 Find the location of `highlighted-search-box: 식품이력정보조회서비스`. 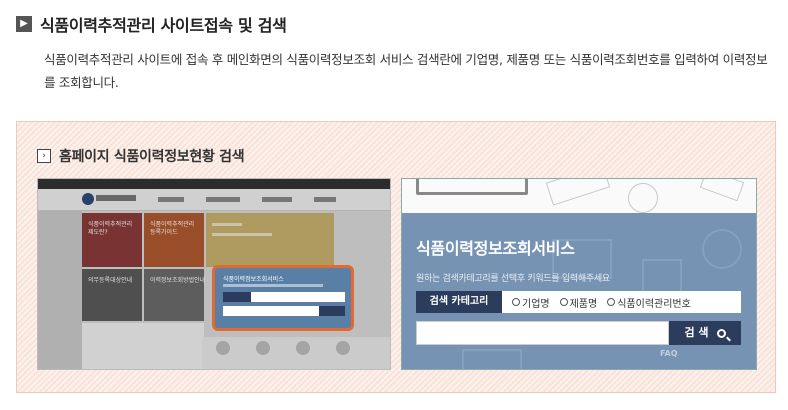

highlighted-search-box: 식품이력정보조회서비스 is located at coordinates (283, 298).